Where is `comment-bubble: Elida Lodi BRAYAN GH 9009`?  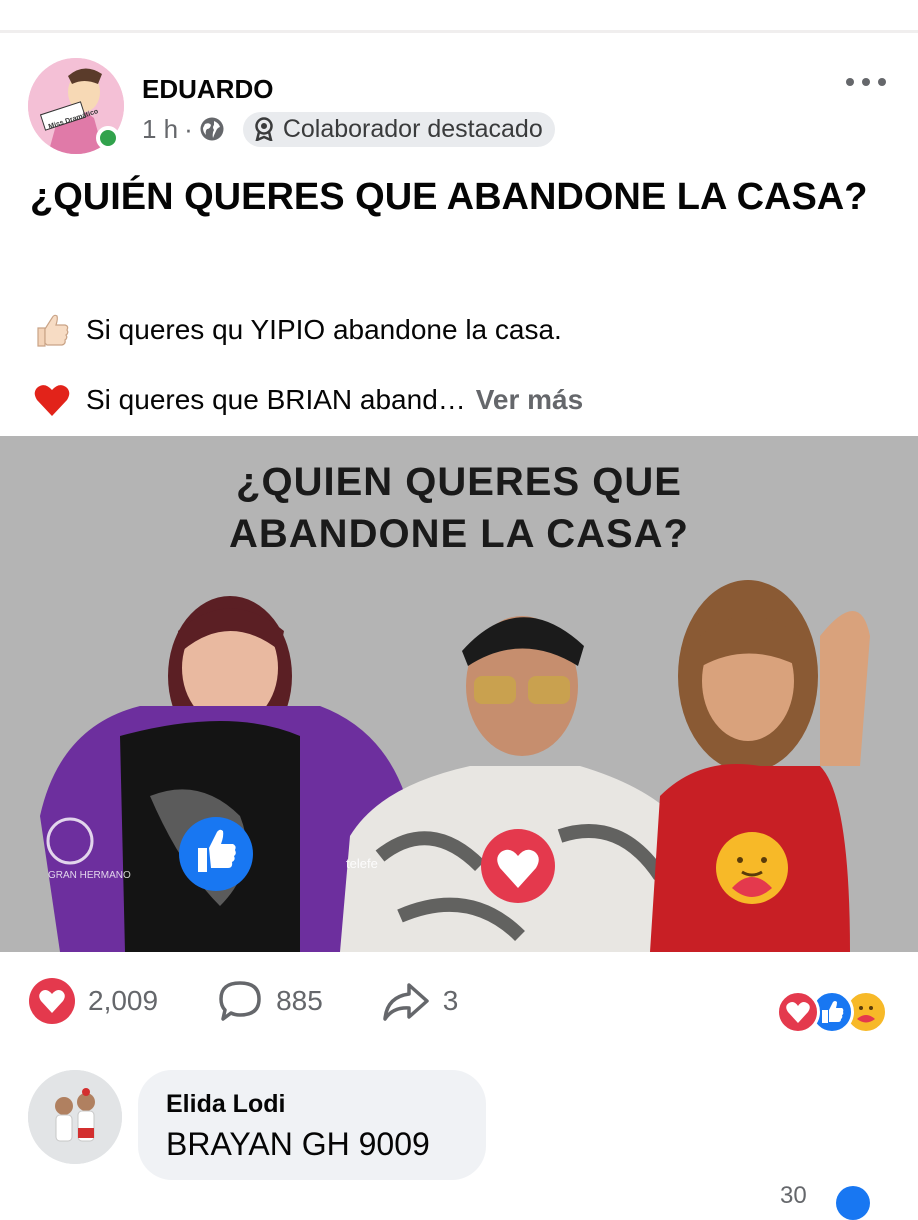
comment-bubble: Elida Lodi BRAYAN GH 9009 is located at coordinates (312, 1125).